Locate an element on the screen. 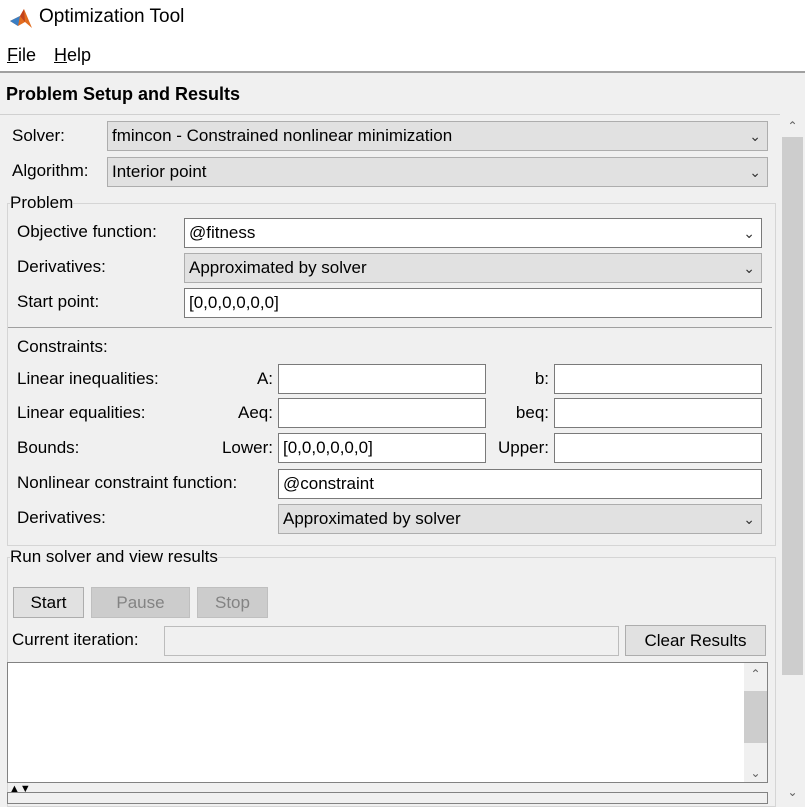  algorithm-select: Interior point ⌄ is located at coordinates (437, 172).